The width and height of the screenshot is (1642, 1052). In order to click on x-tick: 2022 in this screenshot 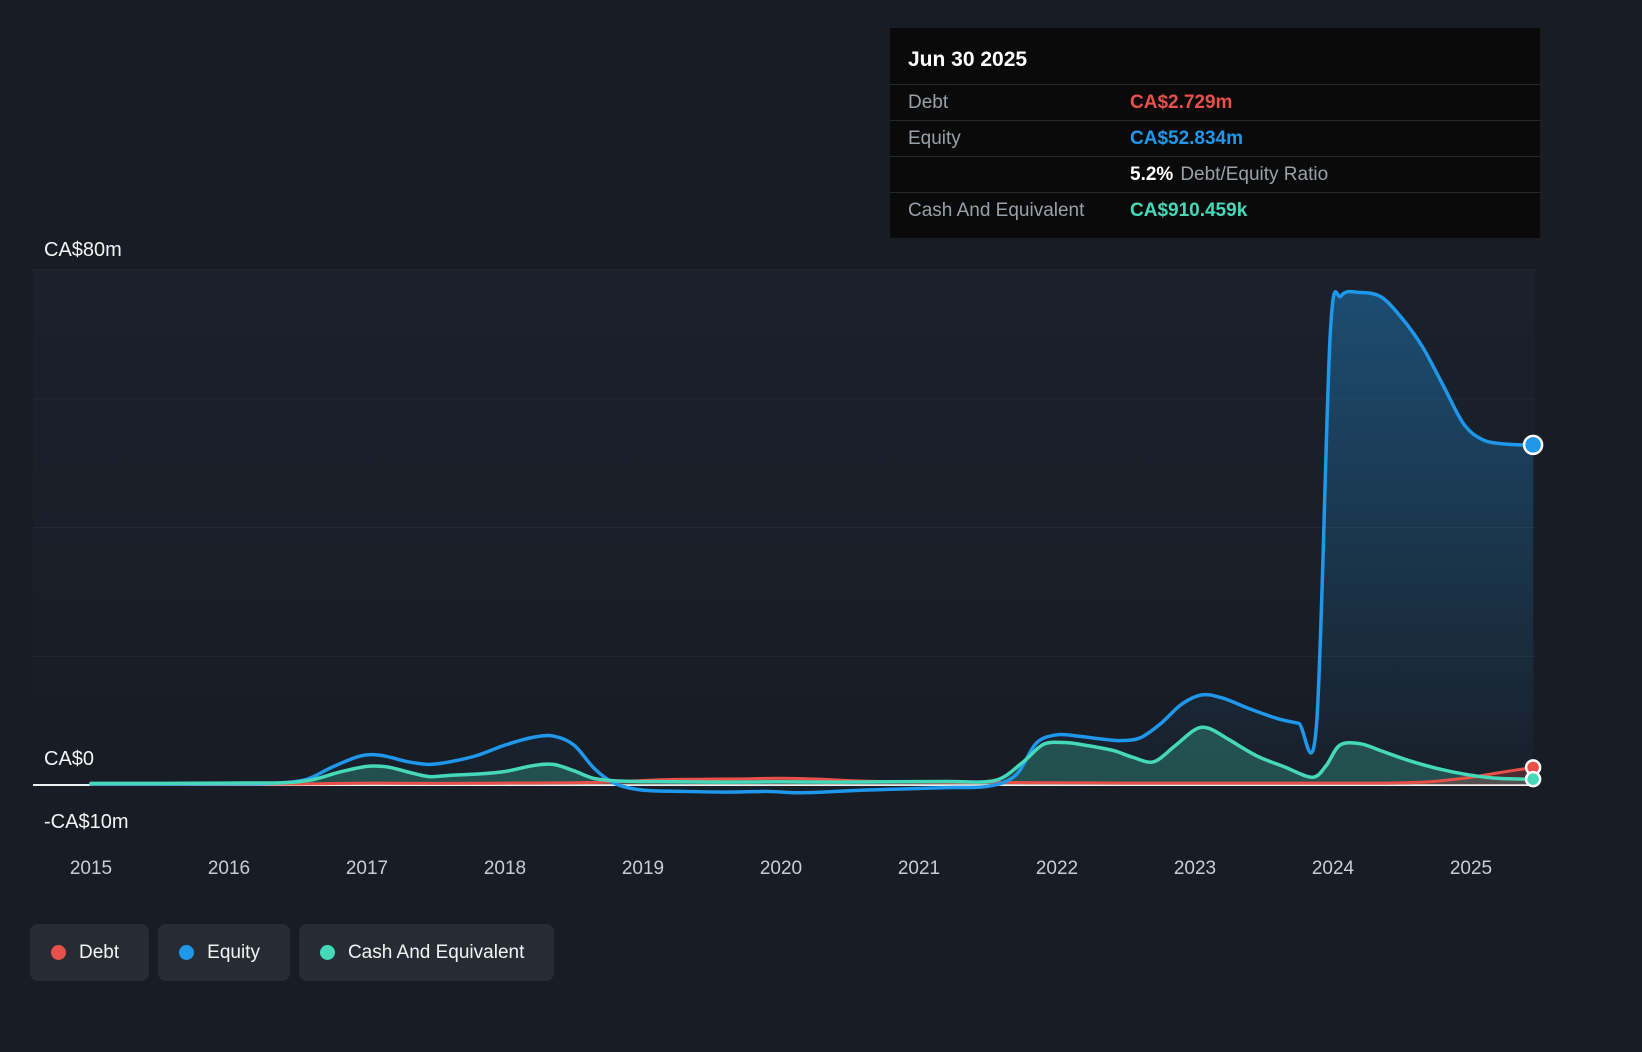, I will do `click(1057, 868)`.